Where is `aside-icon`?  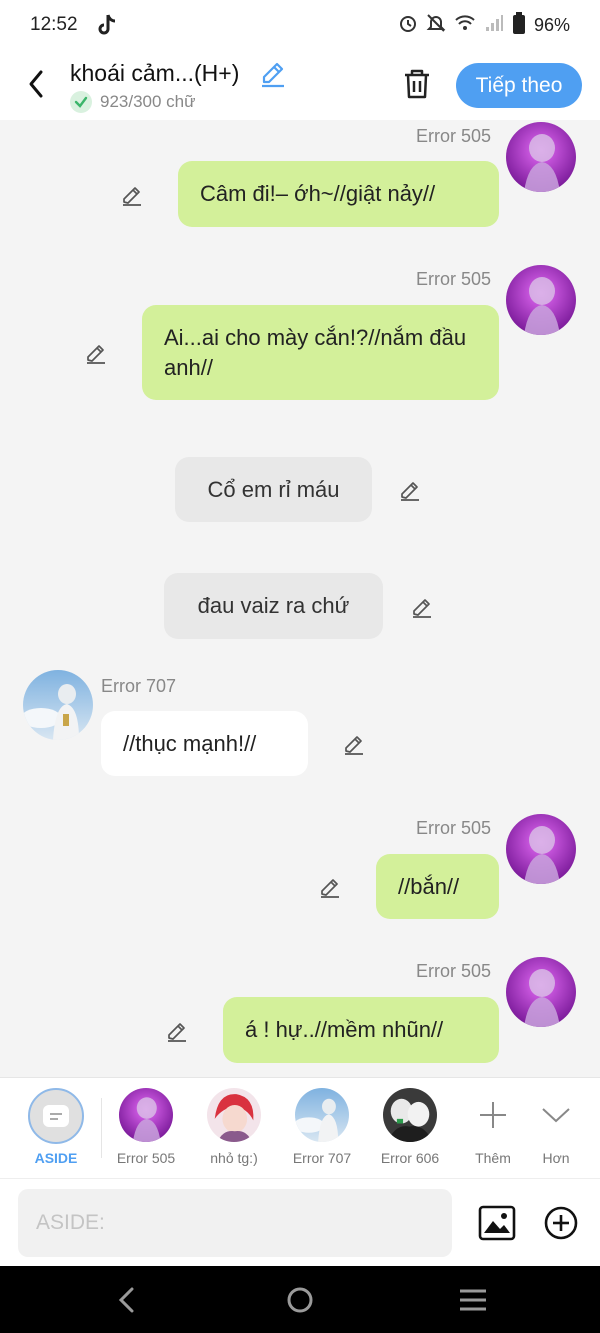
aside-icon is located at coordinates (56, 1116).